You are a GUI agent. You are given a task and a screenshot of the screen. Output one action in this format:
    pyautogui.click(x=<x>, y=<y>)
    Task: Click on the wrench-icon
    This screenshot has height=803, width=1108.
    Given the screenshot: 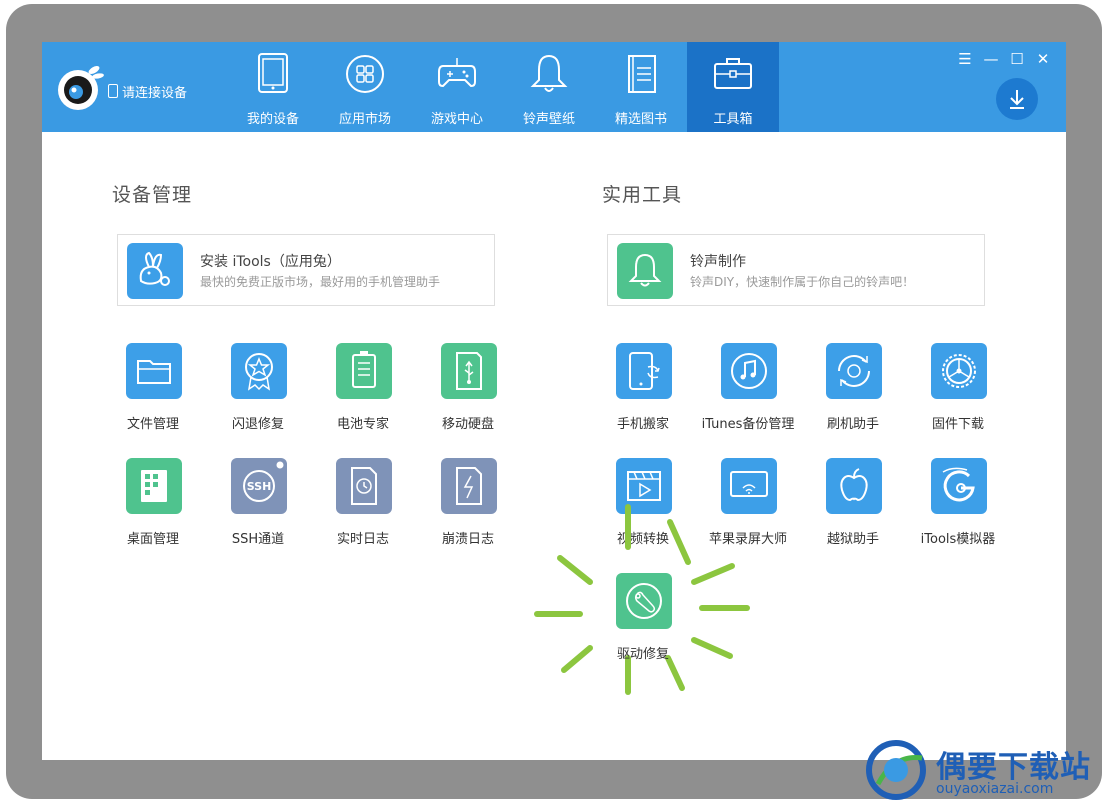 What is the action you would take?
    pyautogui.click(x=644, y=601)
    